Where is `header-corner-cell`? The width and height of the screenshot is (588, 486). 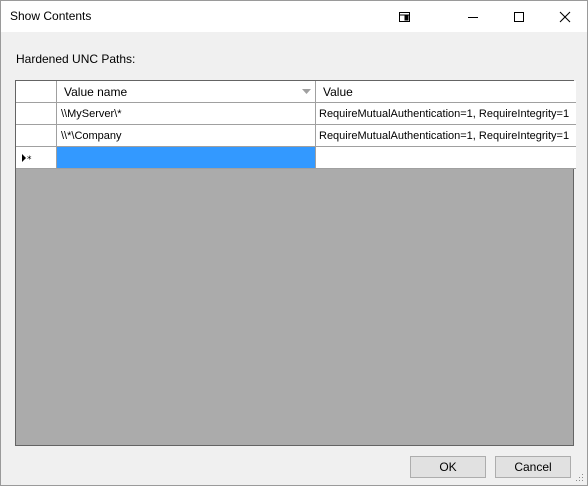 header-corner-cell is located at coordinates (36, 92).